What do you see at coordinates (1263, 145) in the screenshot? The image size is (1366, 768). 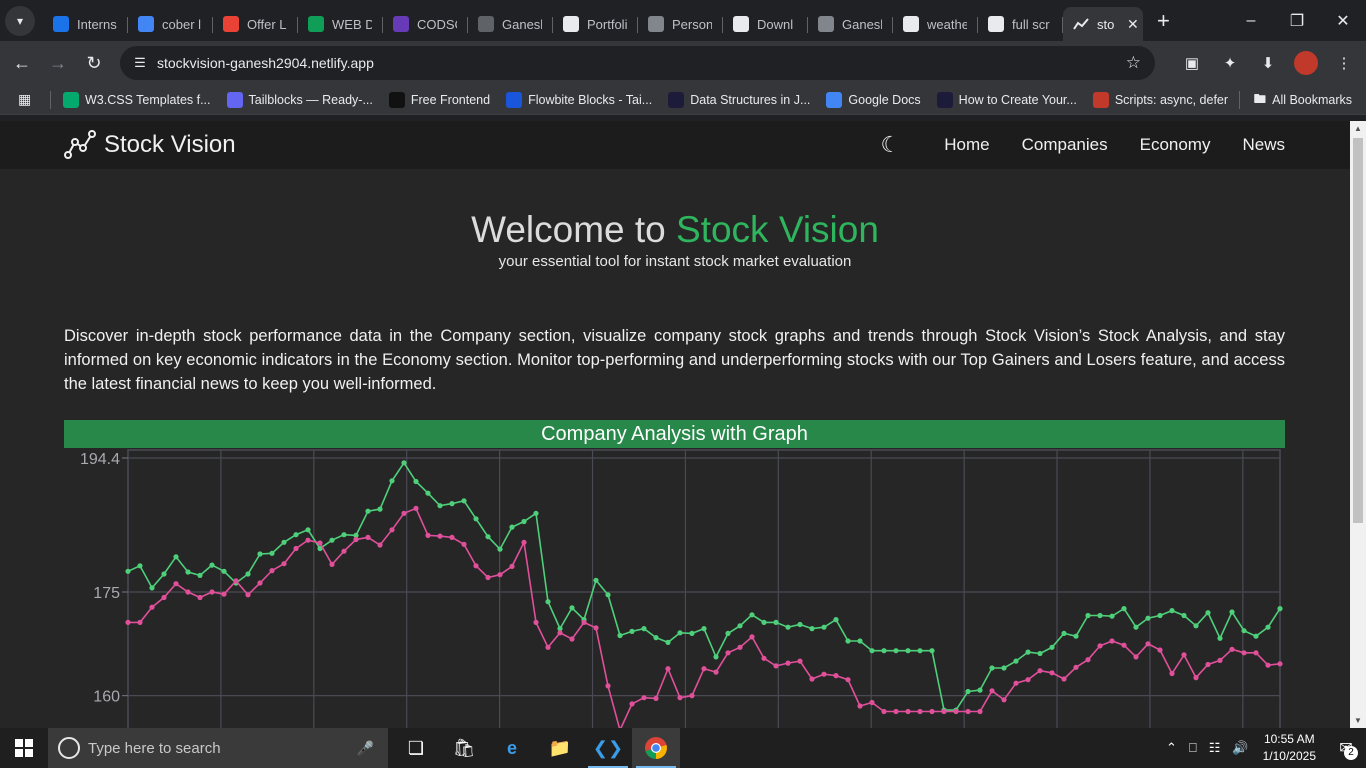 I see `nav-news: News` at bounding box center [1263, 145].